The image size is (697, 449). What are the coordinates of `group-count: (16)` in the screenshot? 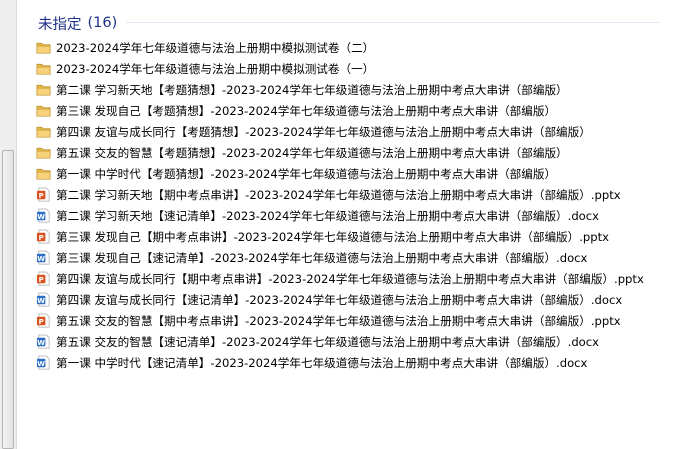 It's located at (102, 23).